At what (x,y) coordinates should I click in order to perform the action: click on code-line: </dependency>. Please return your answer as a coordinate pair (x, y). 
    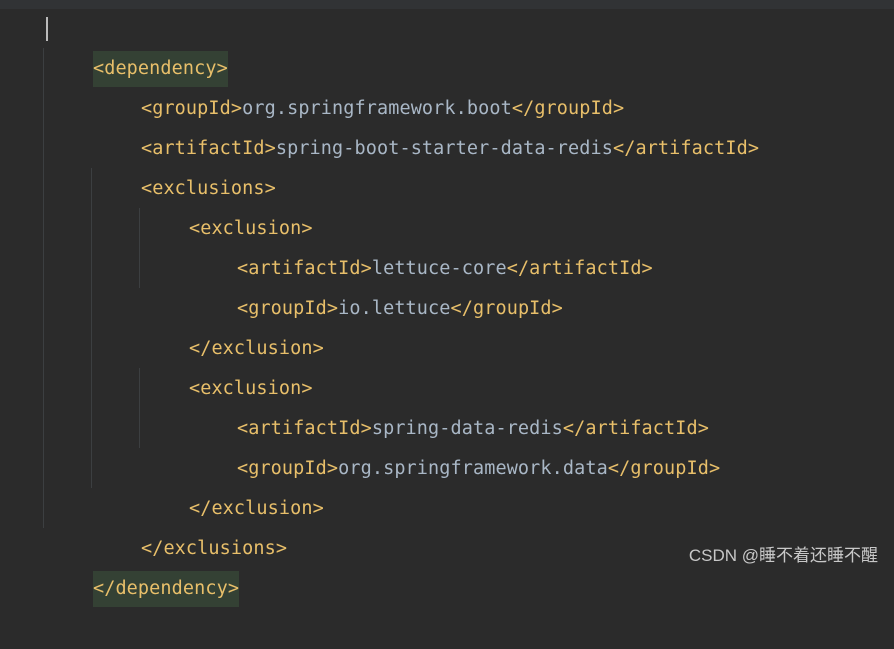
    Looking at the image, I should click on (144, 568).